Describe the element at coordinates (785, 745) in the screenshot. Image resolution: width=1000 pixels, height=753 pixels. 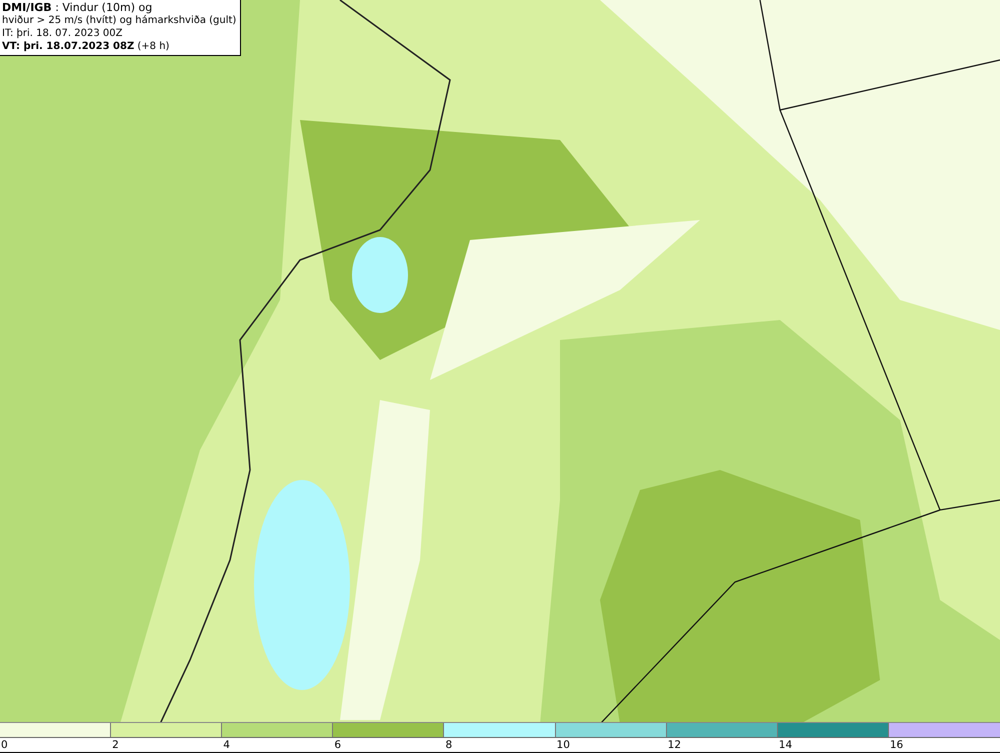
I see `tick-label: 14` at that location.